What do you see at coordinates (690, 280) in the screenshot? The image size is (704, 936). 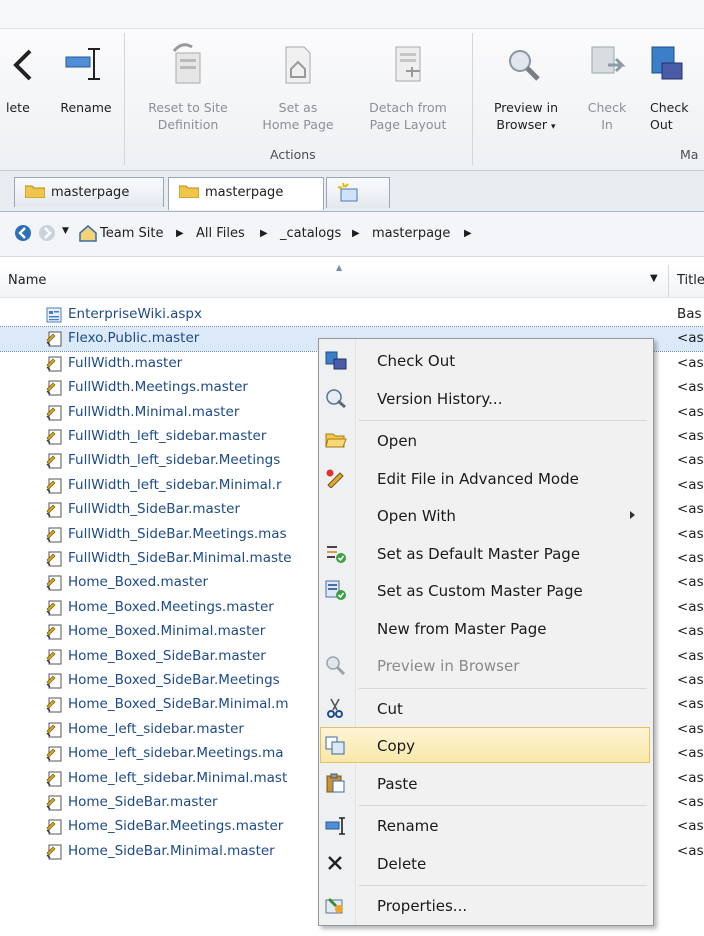 I see `column-title-header: Title` at bounding box center [690, 280].